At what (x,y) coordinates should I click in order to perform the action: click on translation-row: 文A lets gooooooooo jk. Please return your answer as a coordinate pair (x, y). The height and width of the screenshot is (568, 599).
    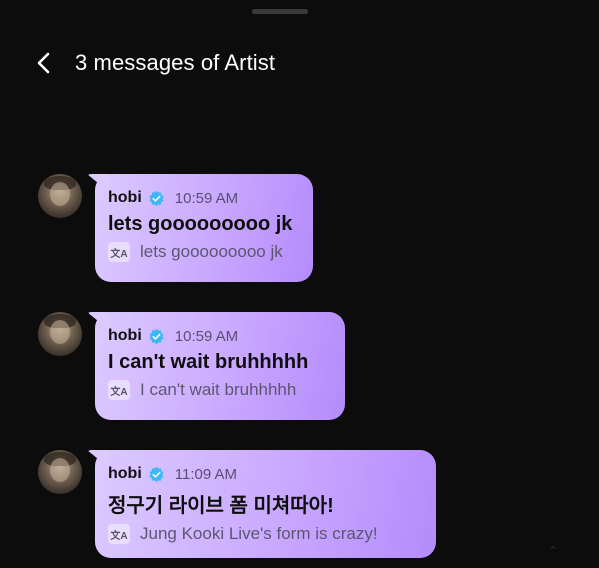
    Looking at the image, I should click on (202, 252).